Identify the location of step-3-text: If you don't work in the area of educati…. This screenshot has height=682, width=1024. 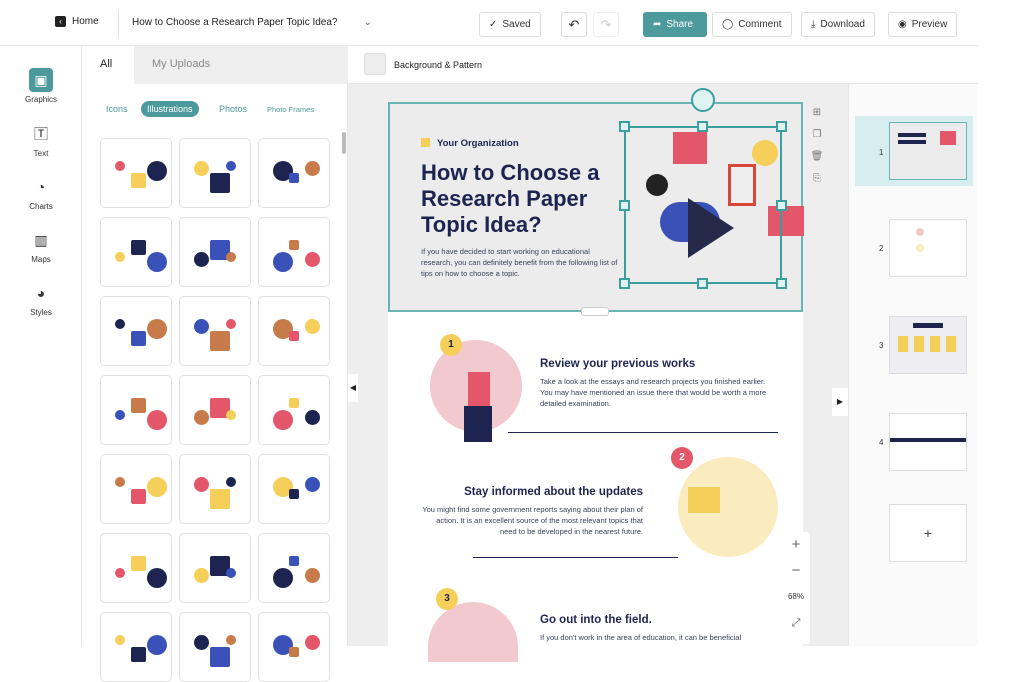
(641, 637).